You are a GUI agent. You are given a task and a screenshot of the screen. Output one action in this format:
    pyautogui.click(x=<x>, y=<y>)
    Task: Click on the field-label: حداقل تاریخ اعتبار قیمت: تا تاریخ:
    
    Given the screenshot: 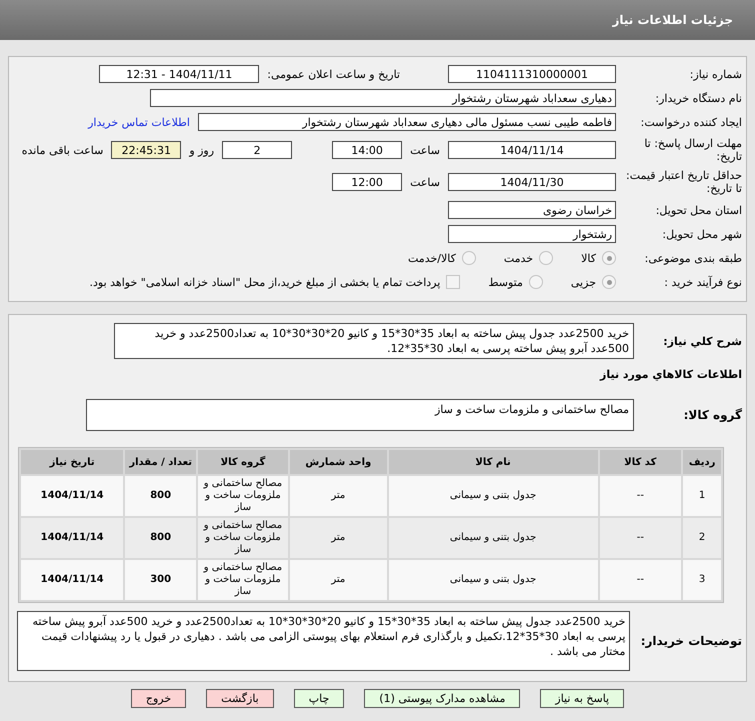 What is the action you would take?
    pyautogui.click(x=683, y=182)
    